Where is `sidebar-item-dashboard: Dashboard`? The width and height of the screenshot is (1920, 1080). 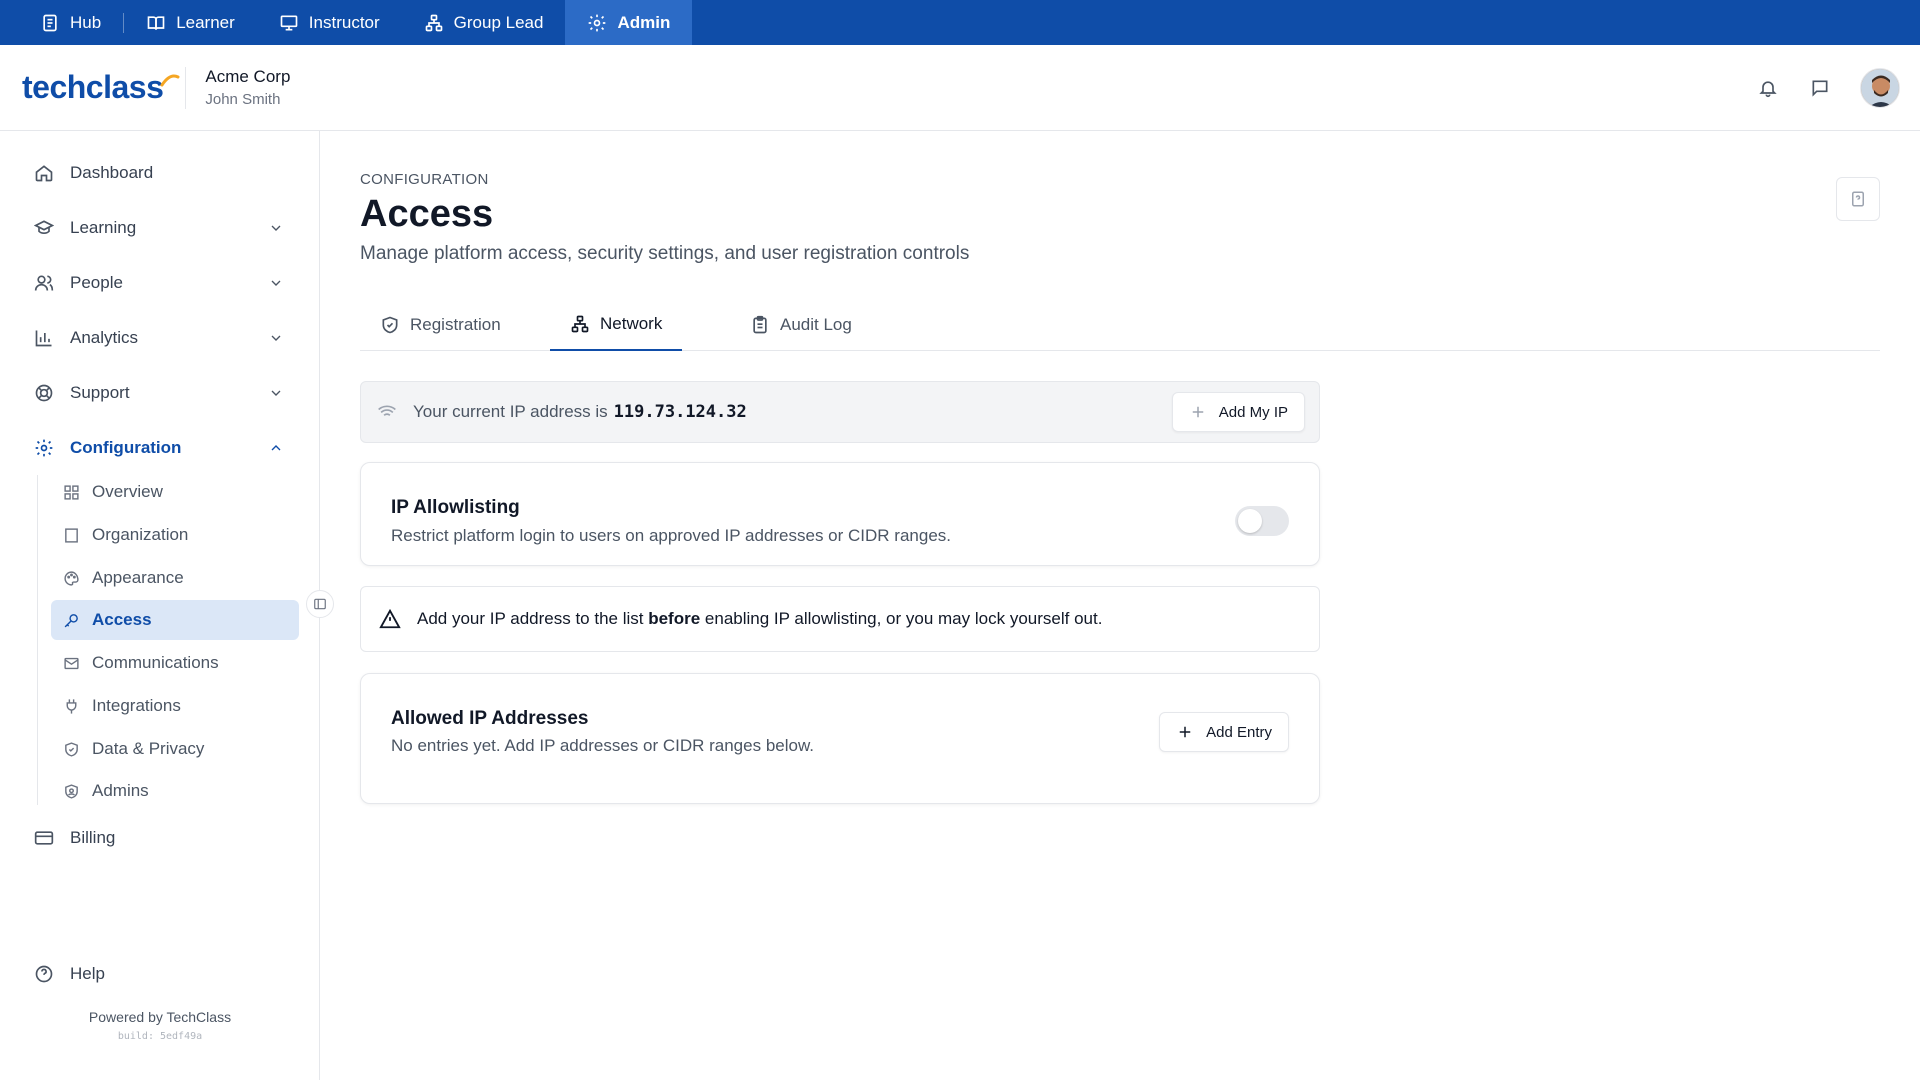 sidebar-item-dashboard: Dashboard is located at coordinates (159, 173).